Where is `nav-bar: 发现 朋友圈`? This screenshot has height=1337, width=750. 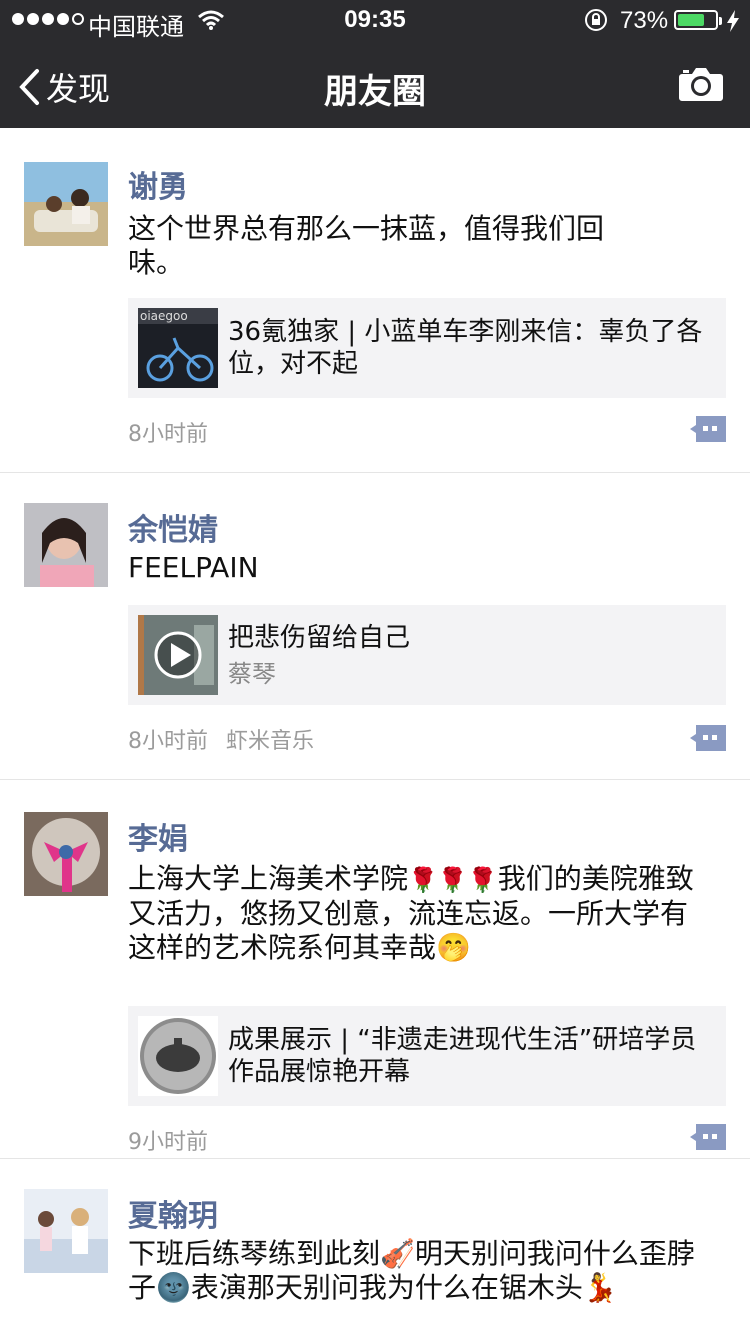
nav-bar: 发现 朋友圈 is located at coordinates (375, 84).